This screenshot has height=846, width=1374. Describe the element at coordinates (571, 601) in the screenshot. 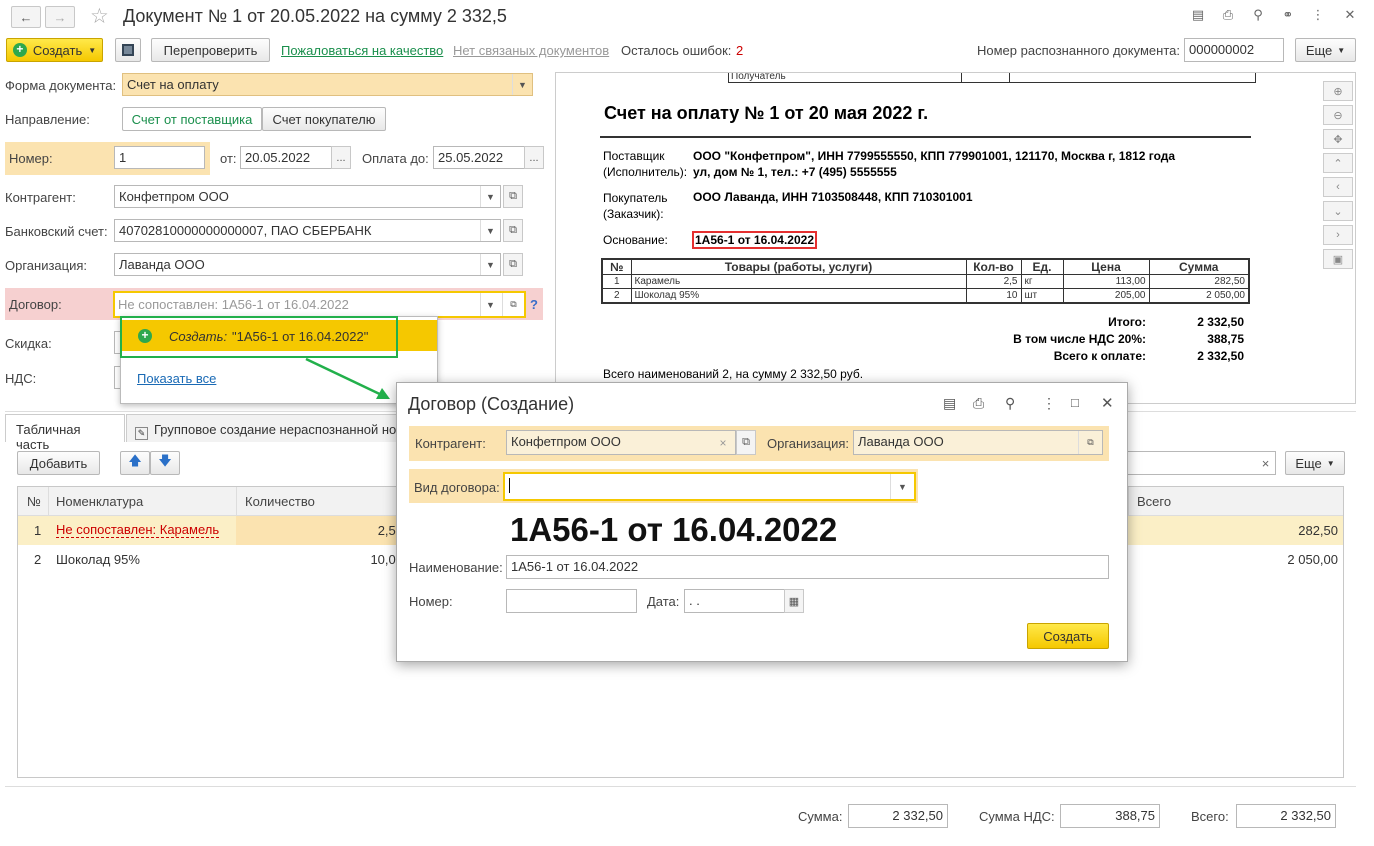

I see `dialog-number-field` at that location.